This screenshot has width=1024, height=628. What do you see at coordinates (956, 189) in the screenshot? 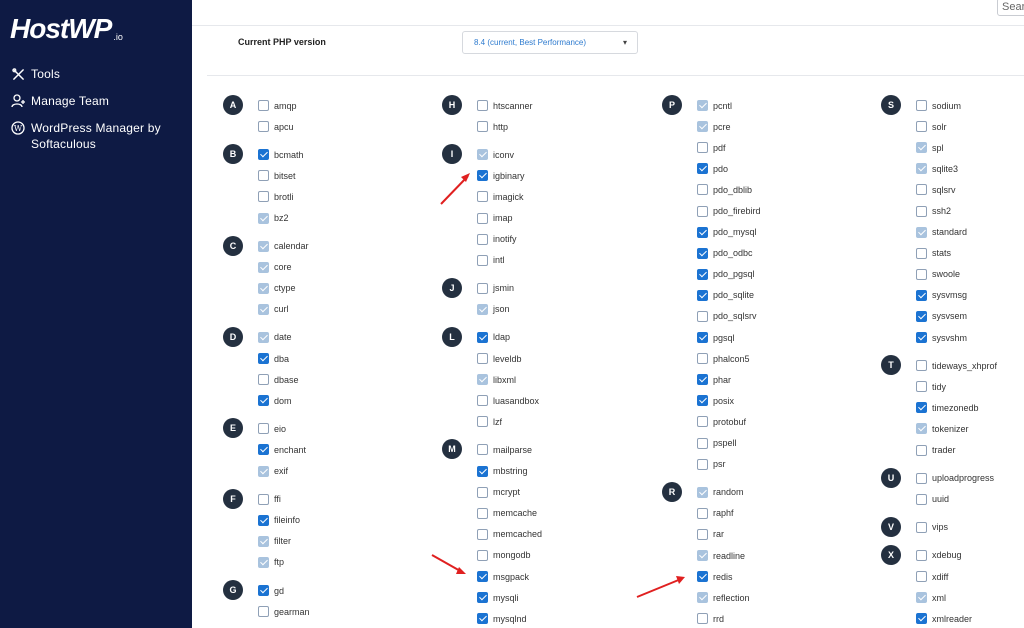
I see `extension-item-sqlsrv: sqlsrv` at bounding box center [956, 189].